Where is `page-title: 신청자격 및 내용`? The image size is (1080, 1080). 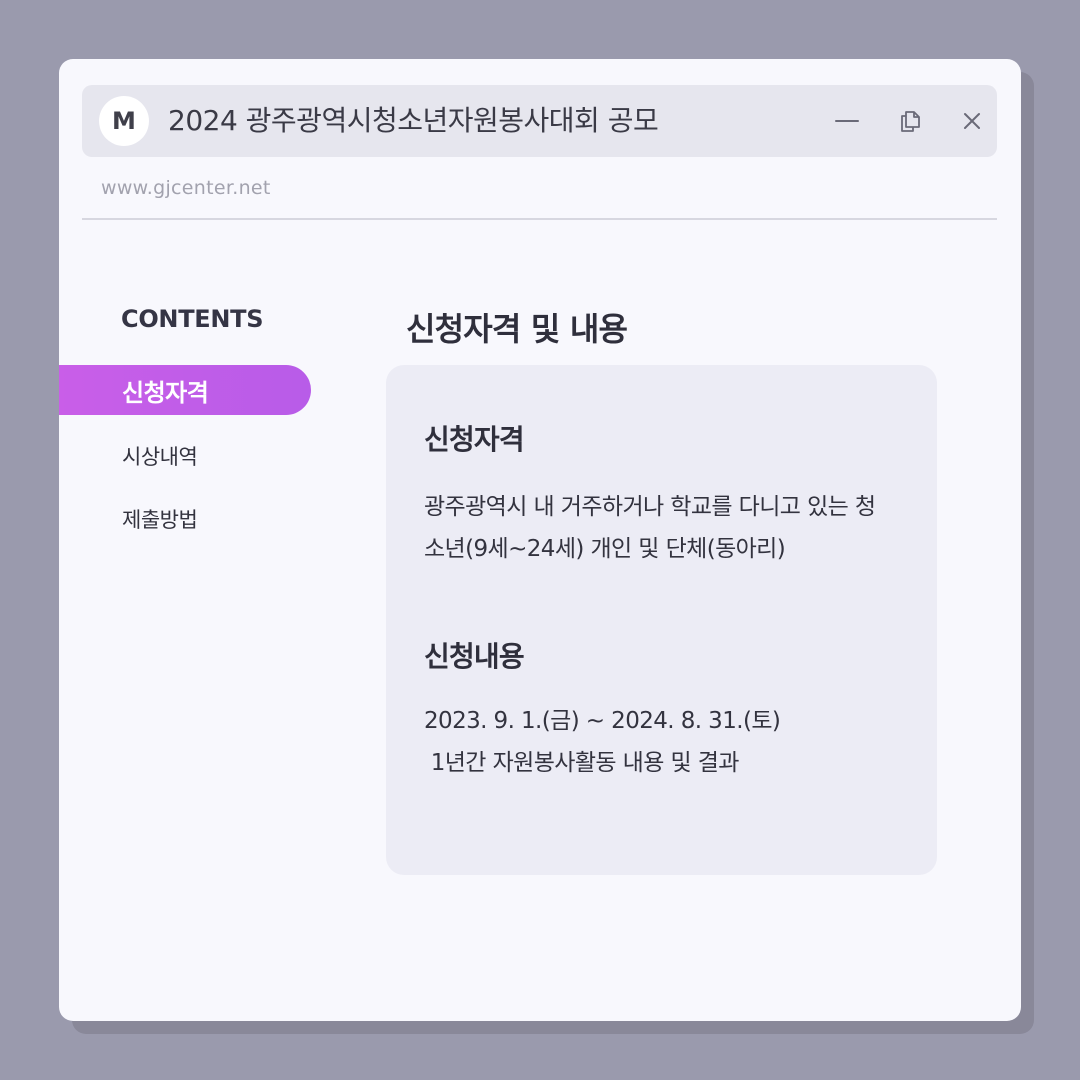
page-title: 신청자격 및 내용 is located at coordinates (517, 329).